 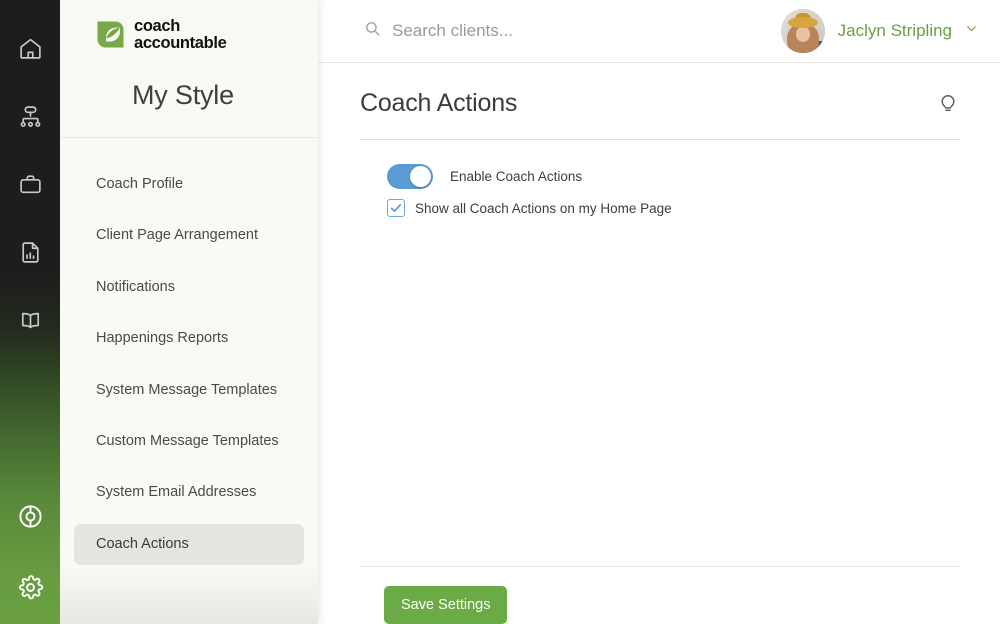 What do you see at coordinates (971, 31) in the screenshot?
I see `chevron-down-icon` at bounding box center [971, 31].